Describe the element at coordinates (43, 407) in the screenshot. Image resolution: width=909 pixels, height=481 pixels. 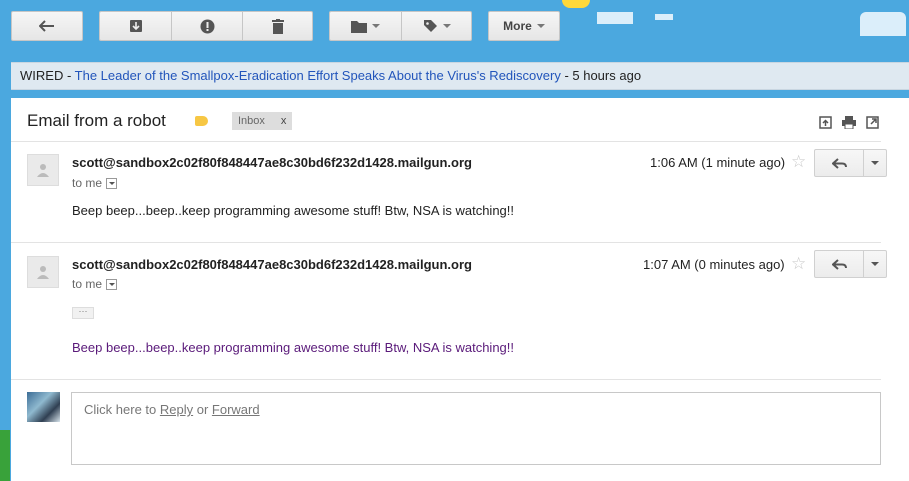
I see `user-avatar` at that location.